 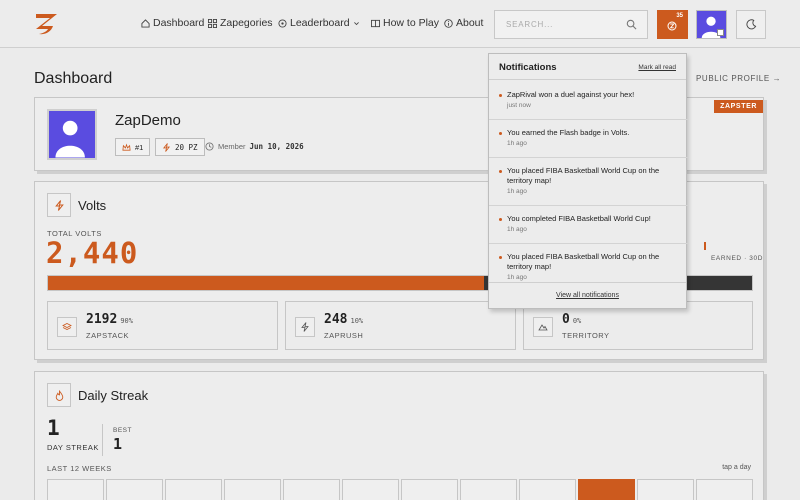 I want to click on nav-about: About, so click(x=463, y=23).